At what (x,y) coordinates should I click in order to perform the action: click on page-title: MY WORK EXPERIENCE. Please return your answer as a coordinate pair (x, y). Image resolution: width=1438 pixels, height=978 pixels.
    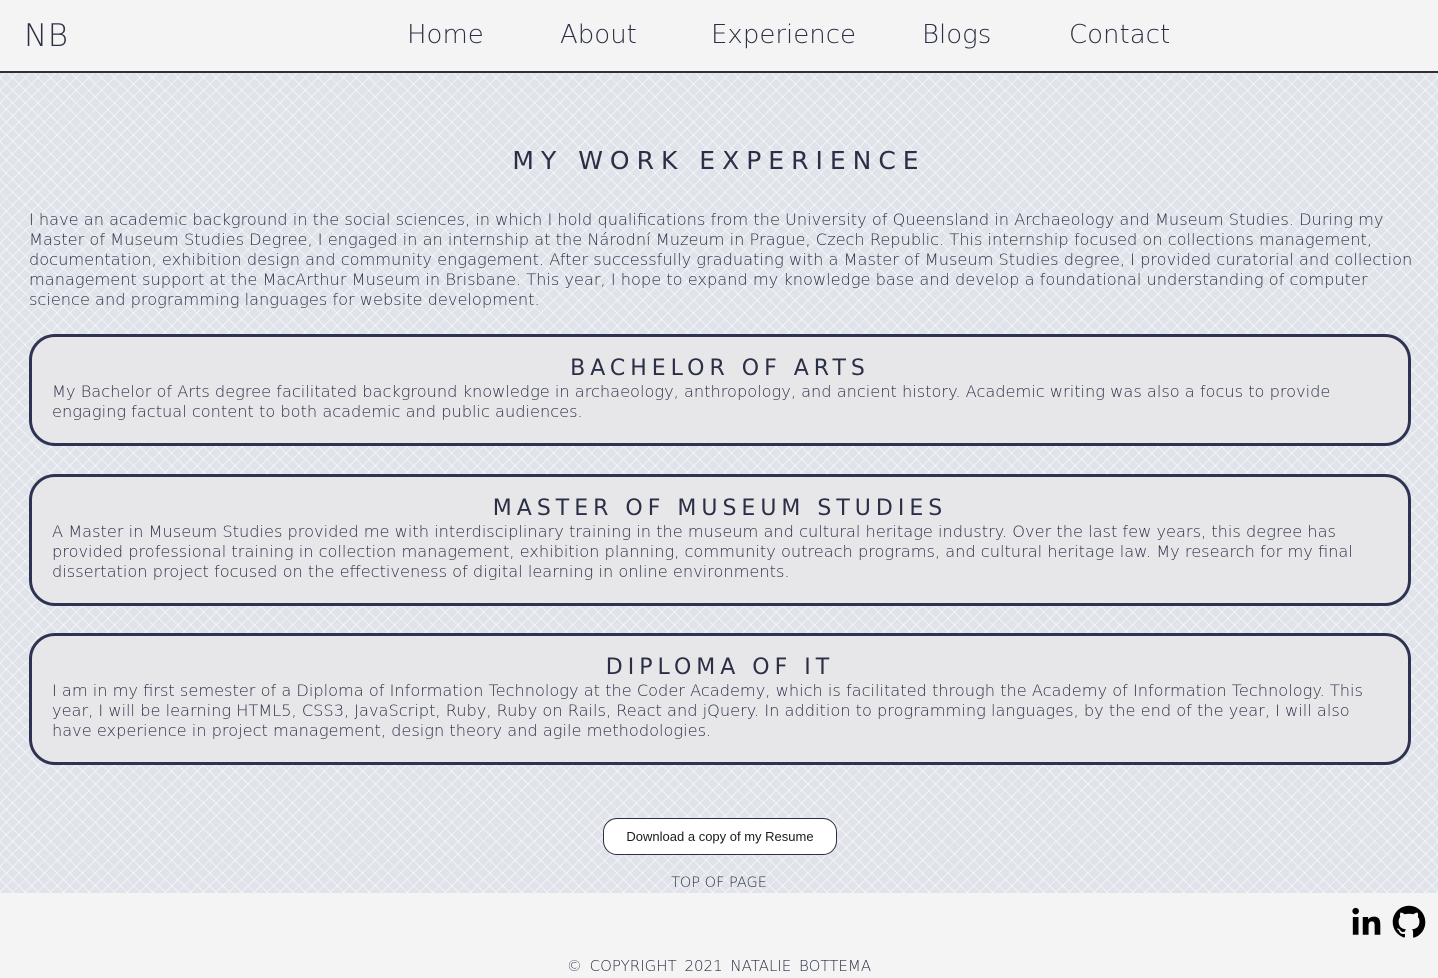
    Looking at the image, I should click on (719, 160).